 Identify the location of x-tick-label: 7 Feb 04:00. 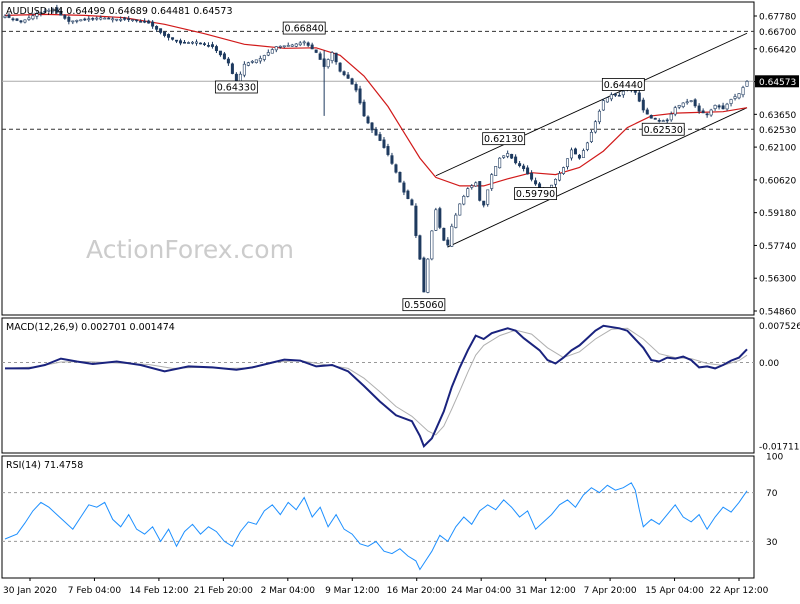
(95, 591).